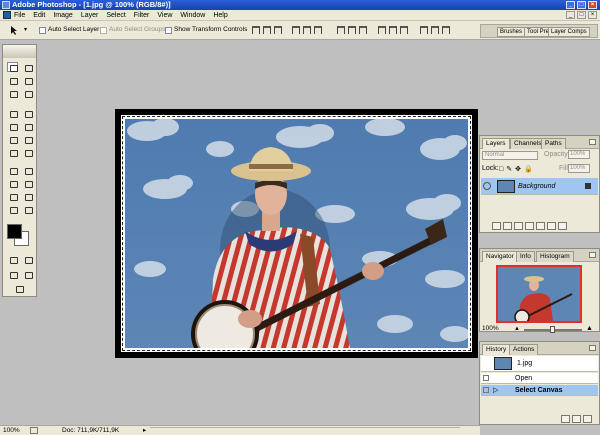 Image resolution: width=600 pixels, height=435 pixels. What do you see at coordinates (525, 256) in the screenshot?
I see `tab-info: Info` at bounding box center [525, 256].